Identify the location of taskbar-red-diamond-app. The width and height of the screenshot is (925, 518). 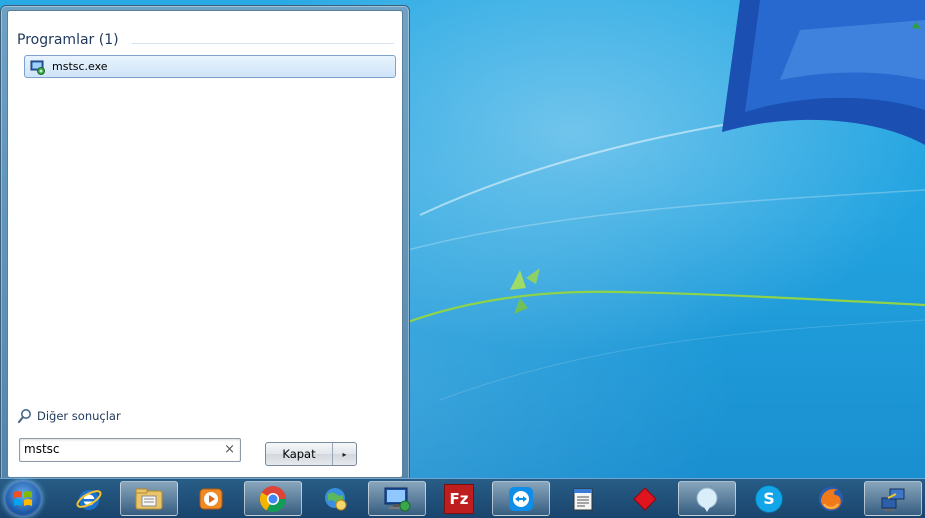
(645, 498).